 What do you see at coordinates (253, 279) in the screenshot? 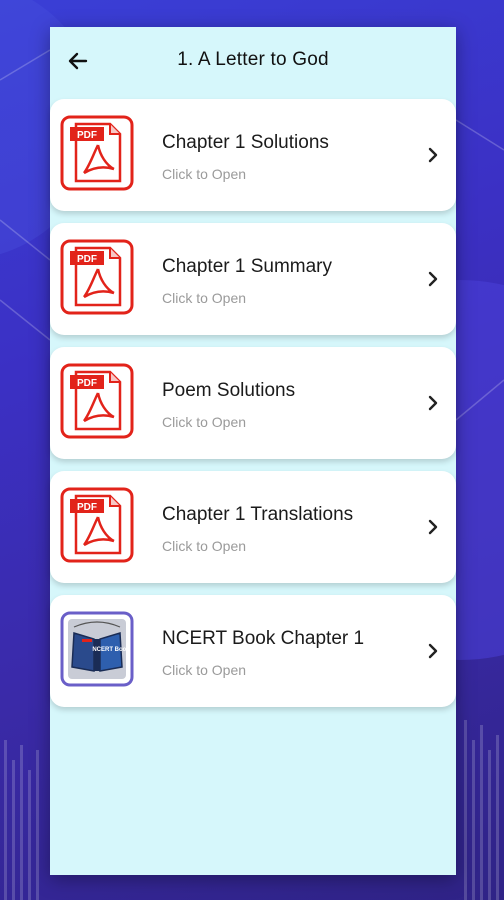
I see `list-item-chapter-1-summary: PDF Chapter 1 Summary Click to Open` at bounding box center [253, 279].